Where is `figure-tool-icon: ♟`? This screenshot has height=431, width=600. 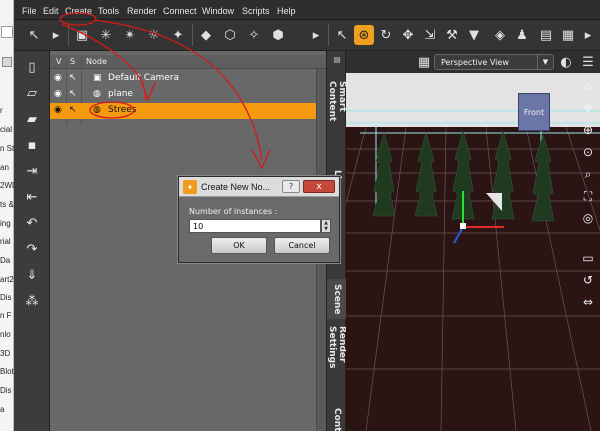 figure-tool-icon: ♟ is located at coordinates (522, 35).